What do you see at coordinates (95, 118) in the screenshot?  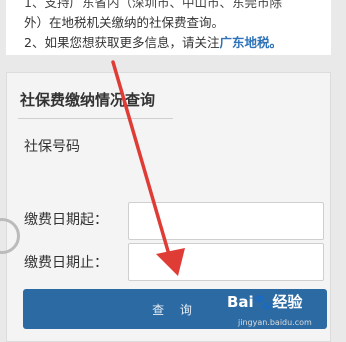 I see `title-divider` at bounding box center [95, 118].